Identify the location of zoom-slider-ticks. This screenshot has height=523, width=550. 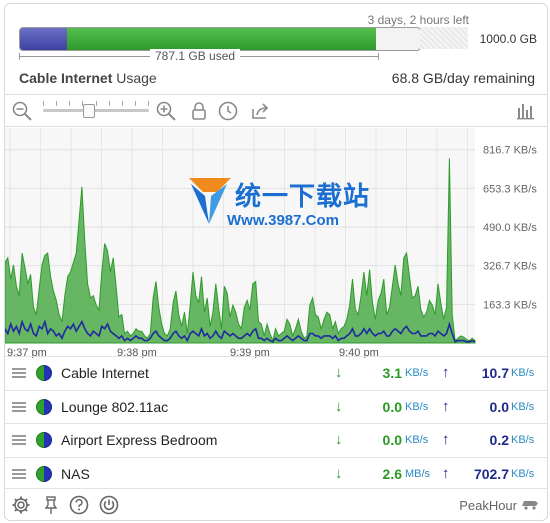
(96, 103).